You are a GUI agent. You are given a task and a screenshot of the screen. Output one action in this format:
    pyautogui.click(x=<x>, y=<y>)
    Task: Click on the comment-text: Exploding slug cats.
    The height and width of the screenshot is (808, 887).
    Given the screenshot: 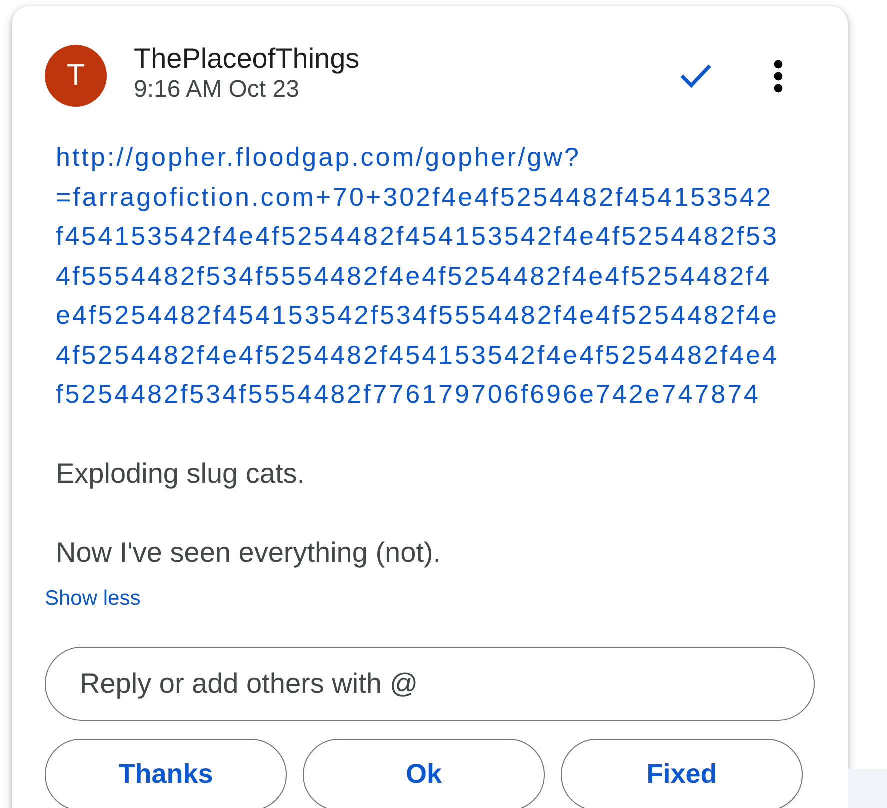 What is the action you would take?
    pyautogui.click(x=181, y=474)
    